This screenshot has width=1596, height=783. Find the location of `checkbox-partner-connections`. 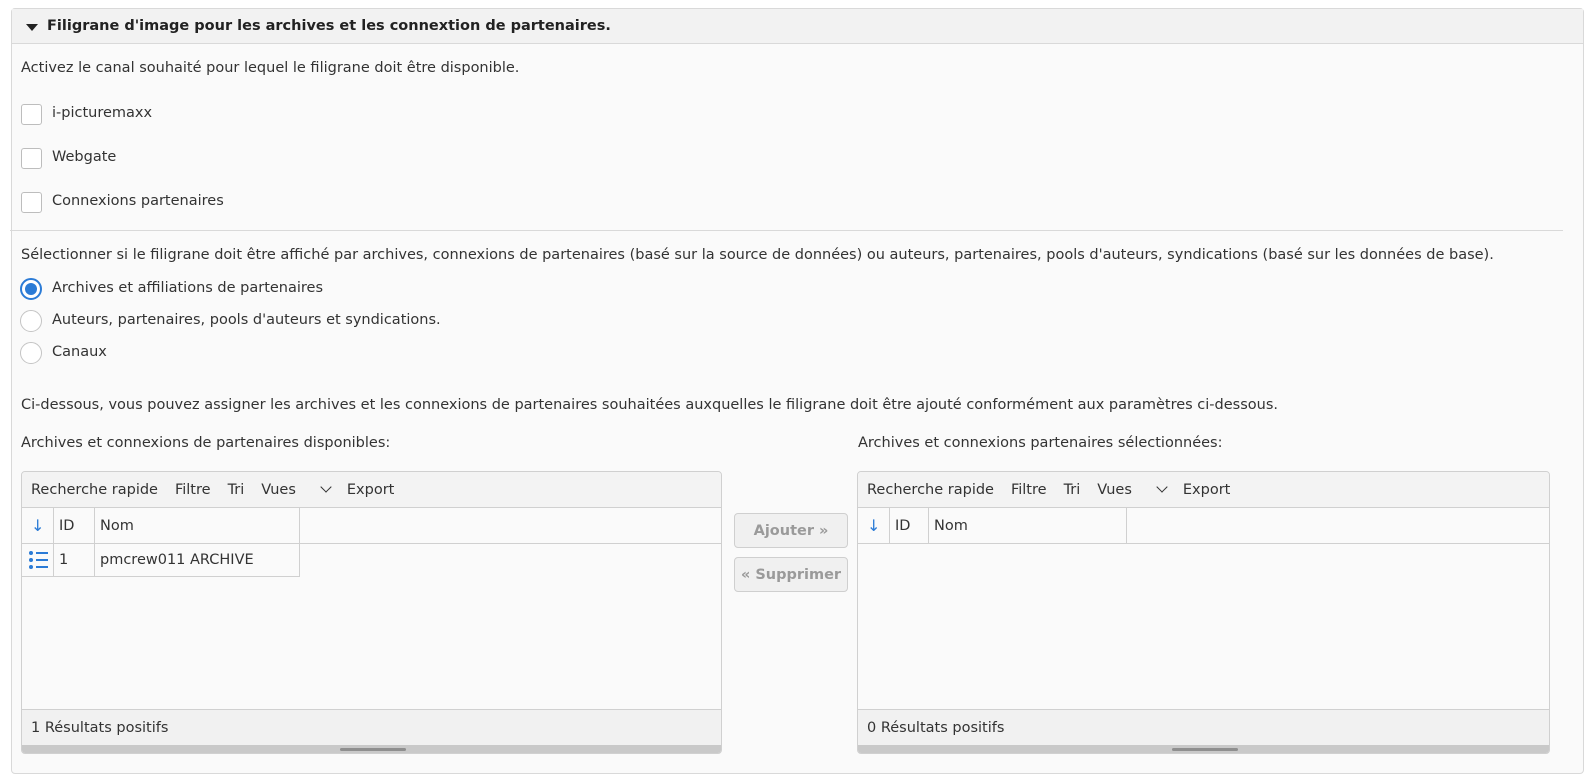

checkbox-partner-connections is located at coordinates (31, 202).